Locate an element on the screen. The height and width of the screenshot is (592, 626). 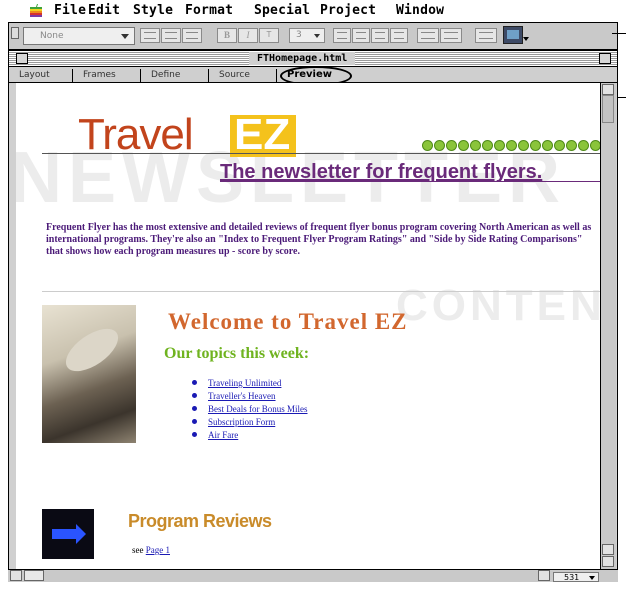
scroll-right-icon is located at coordinates (544, 575).